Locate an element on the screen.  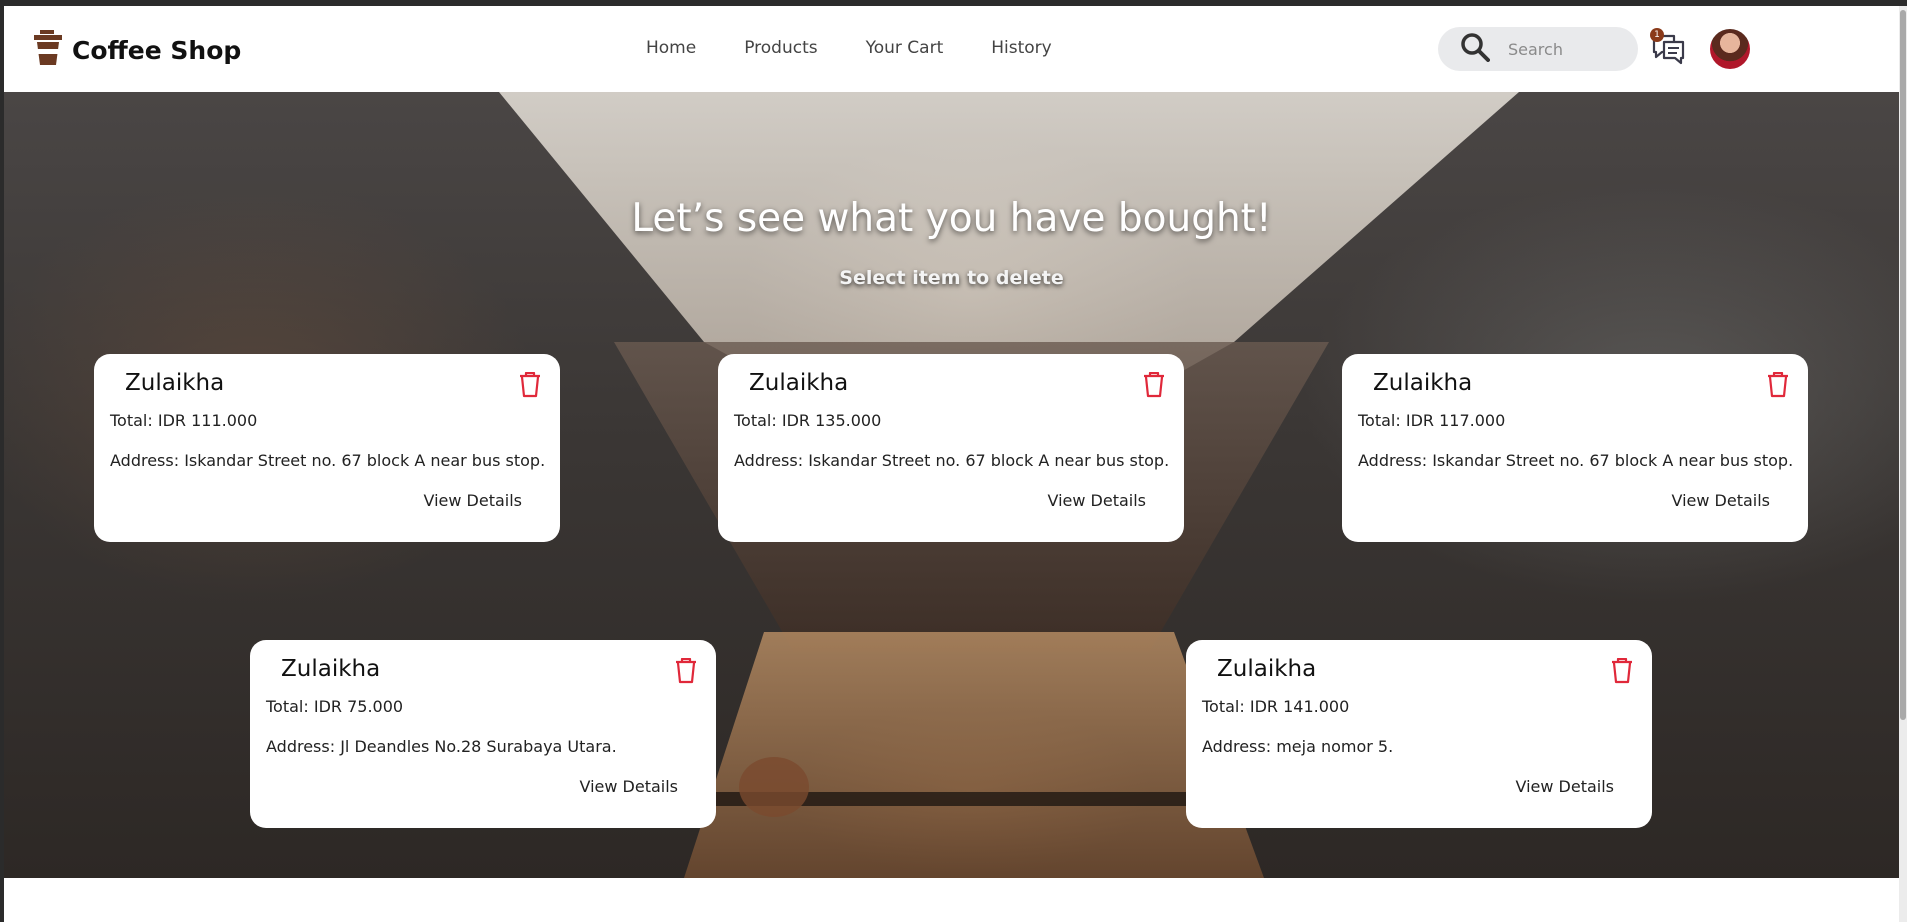
scrollbar-thumb is located at coordinates (1903, 365).